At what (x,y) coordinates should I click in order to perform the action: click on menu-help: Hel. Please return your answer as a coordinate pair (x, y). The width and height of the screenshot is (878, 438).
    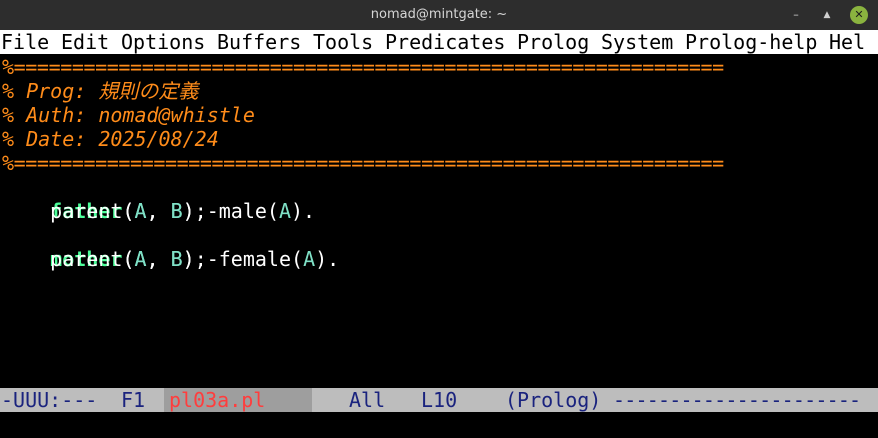
    Looking at the image, I should click on (847, 42).